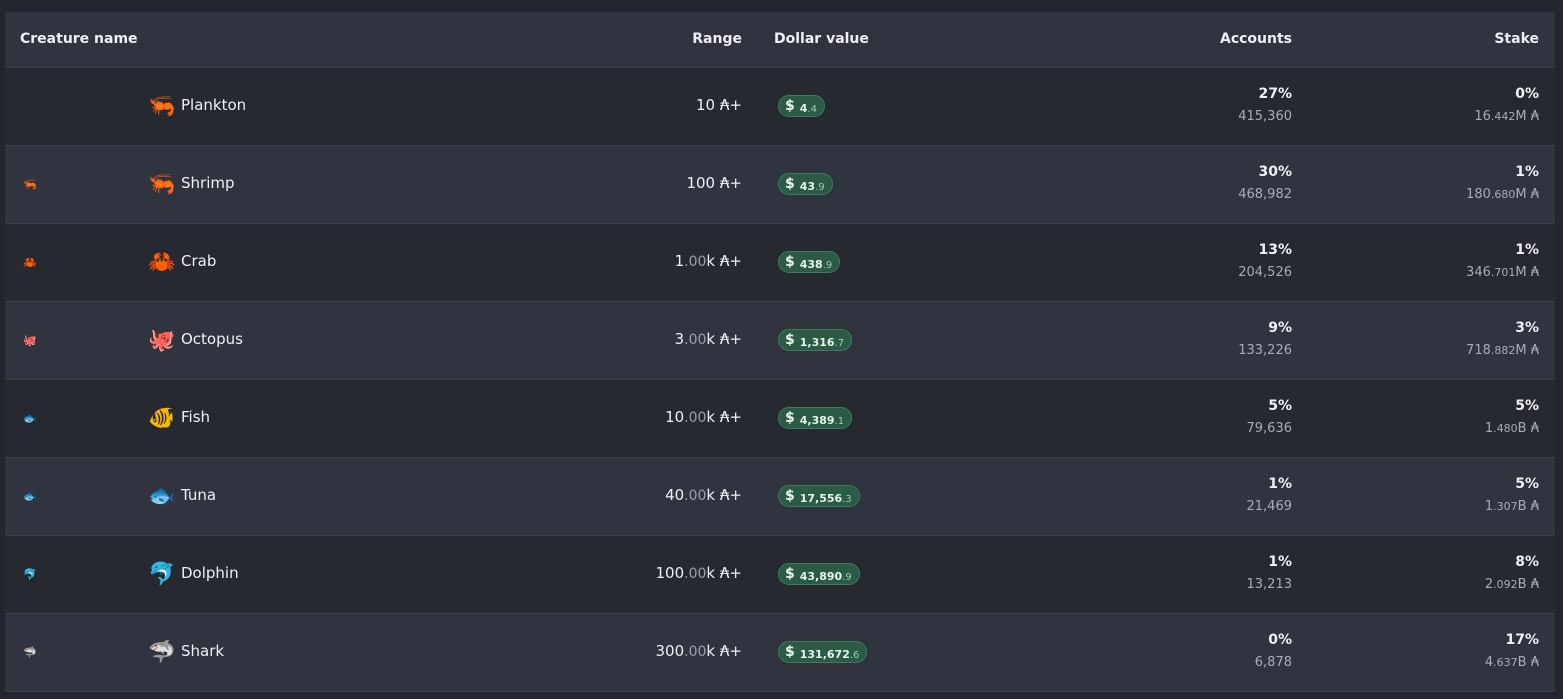 This screenshot has height=699, width=1563. I want to click on dollar-value-badge: $ 43.9, so click(805, 184).